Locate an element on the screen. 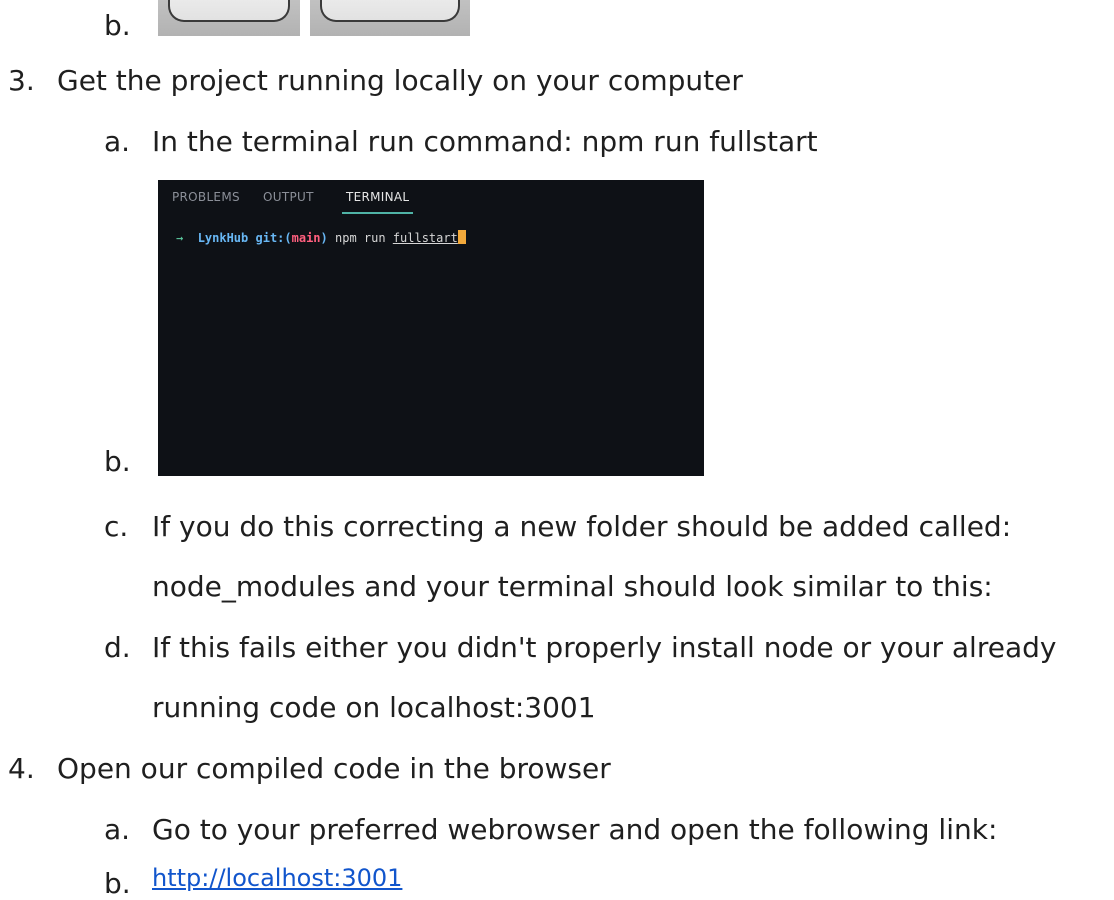 This screenshot has width=1114, height=900. localhost-link: http://localhost:3001 is located at coordinates (277, 878).